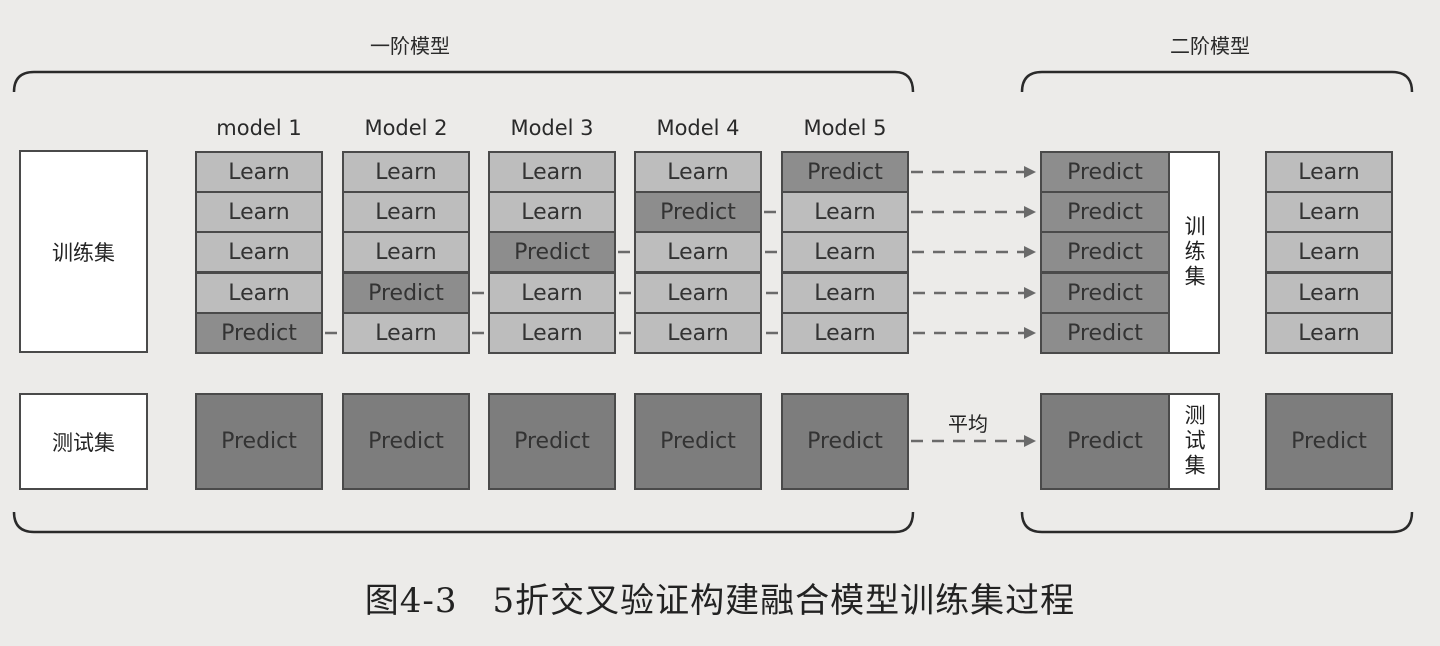 The image size is (1440, 646). Describe the element at coordinates (552, 128) in the screenshot. I see `model-header-3: Model 3` at that location.